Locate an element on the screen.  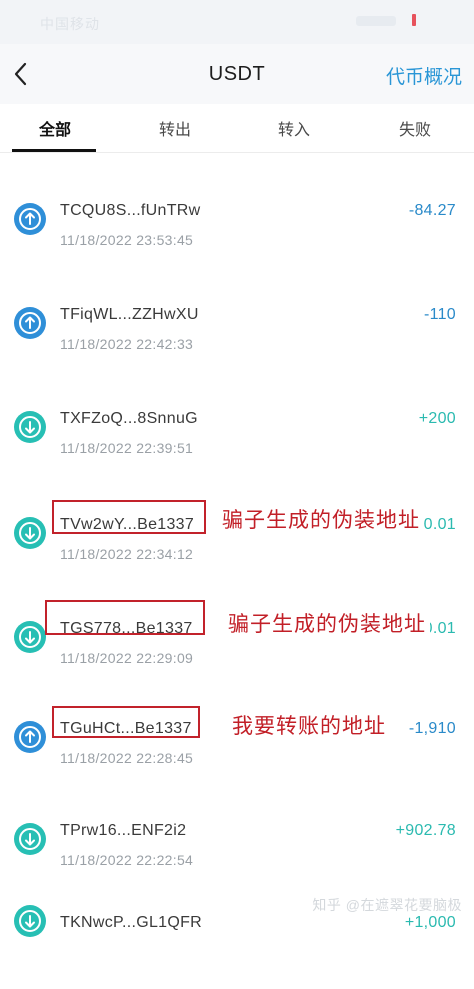
transaction-amount: +200 is located at coordinates (437, 418).